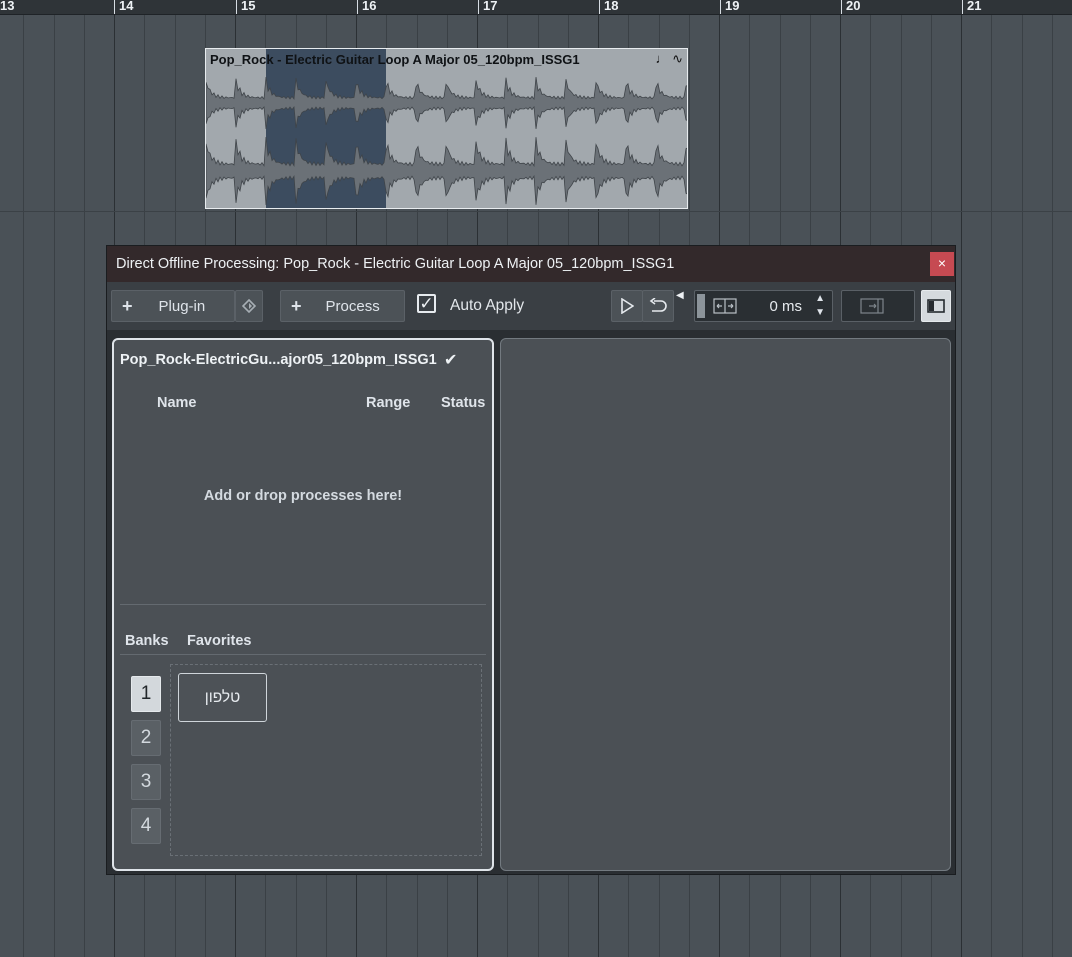  What do you see at coordinates (536, 211) in the screenshot?
I see `track-divider` at bounding box center [536, 211].